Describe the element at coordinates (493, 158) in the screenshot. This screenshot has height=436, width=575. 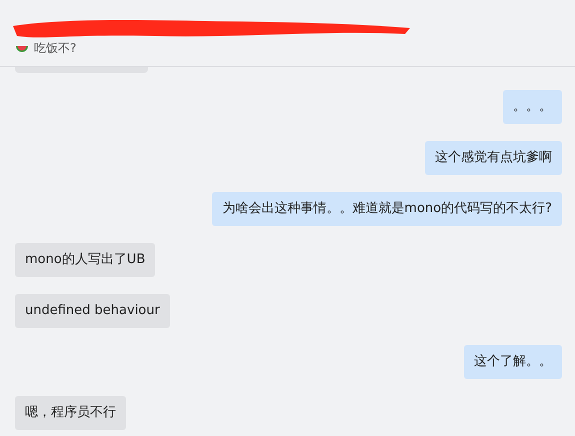
I see `message-bubble: 这个感觉有点坑爹啊` at that location.